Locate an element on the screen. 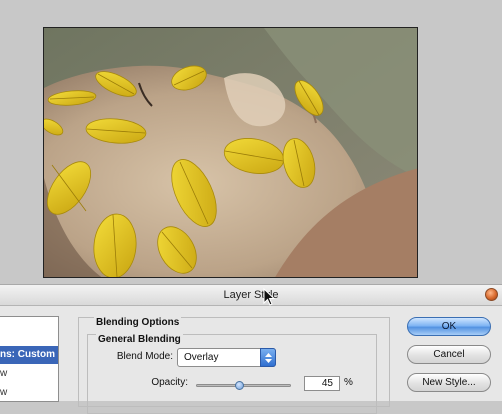  general-blending-title: General Blending is located at coordinates (139, 339).